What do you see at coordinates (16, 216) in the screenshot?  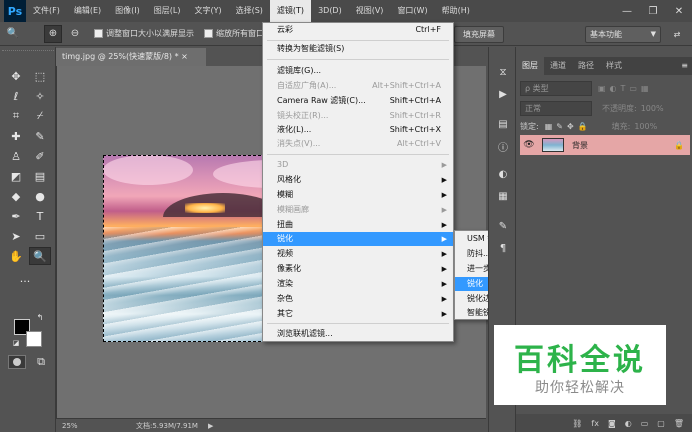 I see `pen-tool-icon: ✒` at bounding box center [16, 216].